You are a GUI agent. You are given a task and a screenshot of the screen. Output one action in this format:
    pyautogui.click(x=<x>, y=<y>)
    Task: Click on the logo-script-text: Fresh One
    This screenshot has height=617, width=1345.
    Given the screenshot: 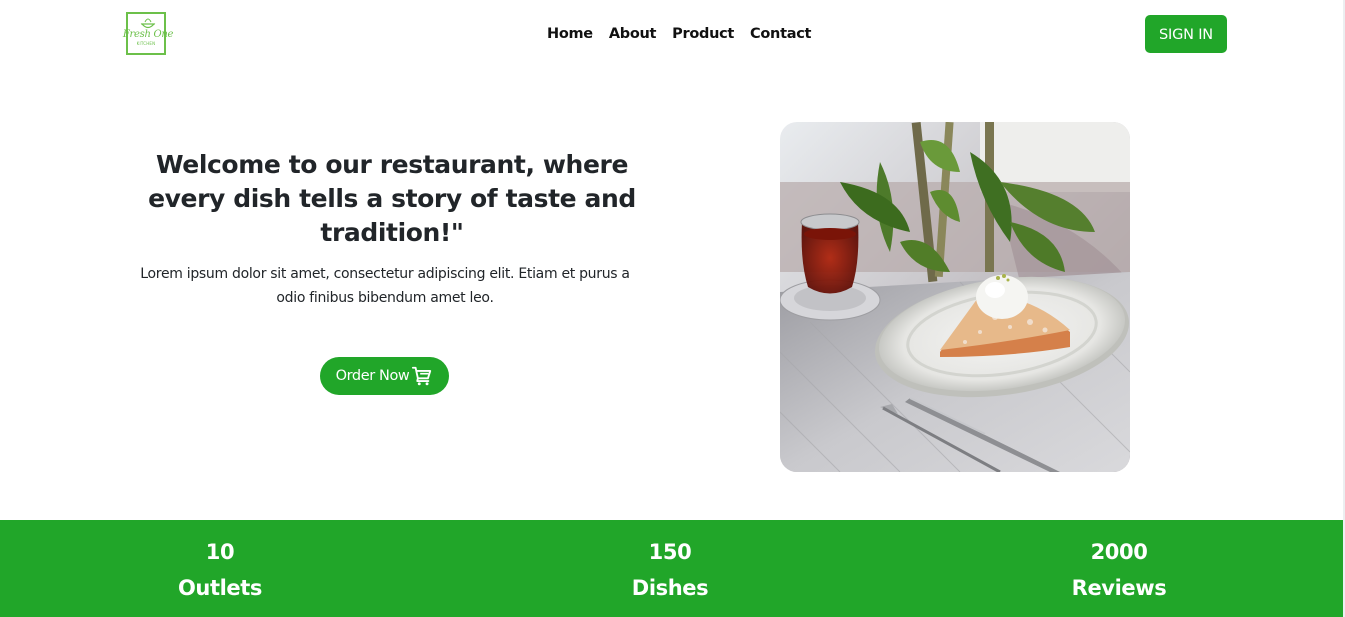 What is the action you would take?
    pyautogui.click(x=148, y=34)
    